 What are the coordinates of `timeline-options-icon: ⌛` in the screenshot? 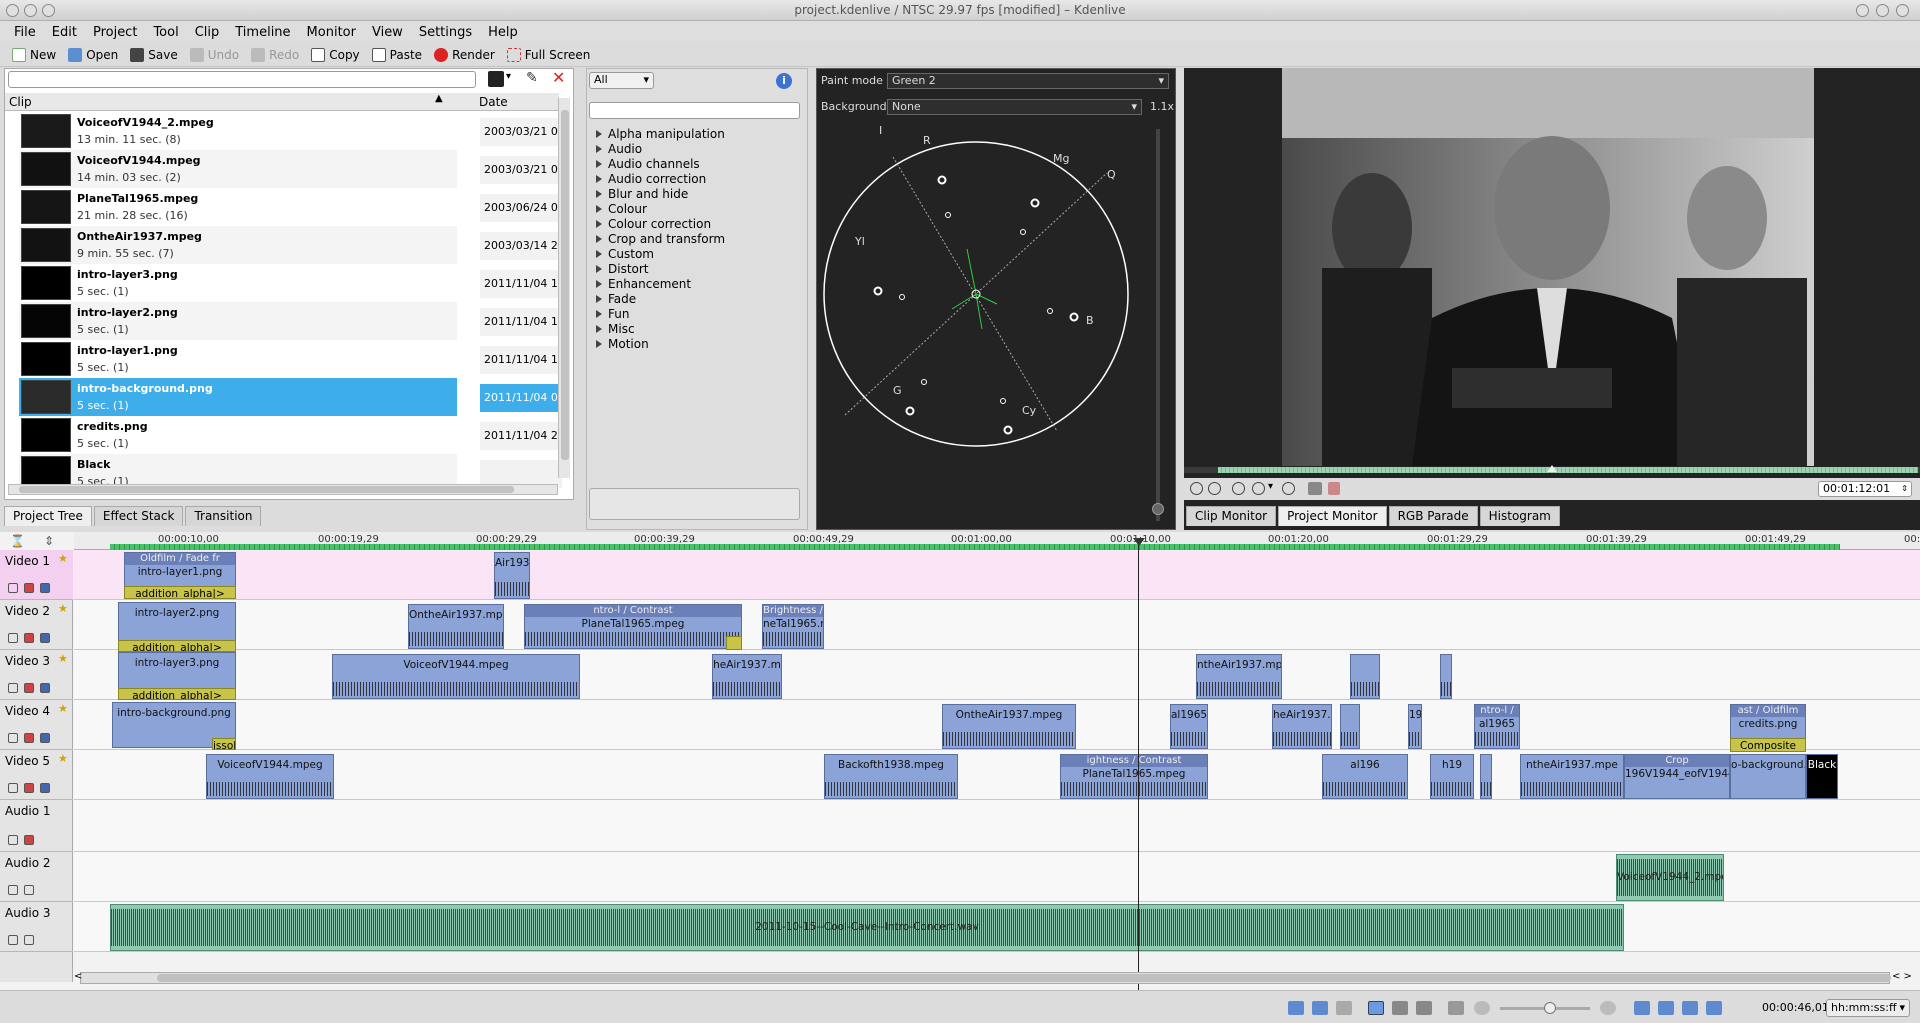 It's located at (17, 541).